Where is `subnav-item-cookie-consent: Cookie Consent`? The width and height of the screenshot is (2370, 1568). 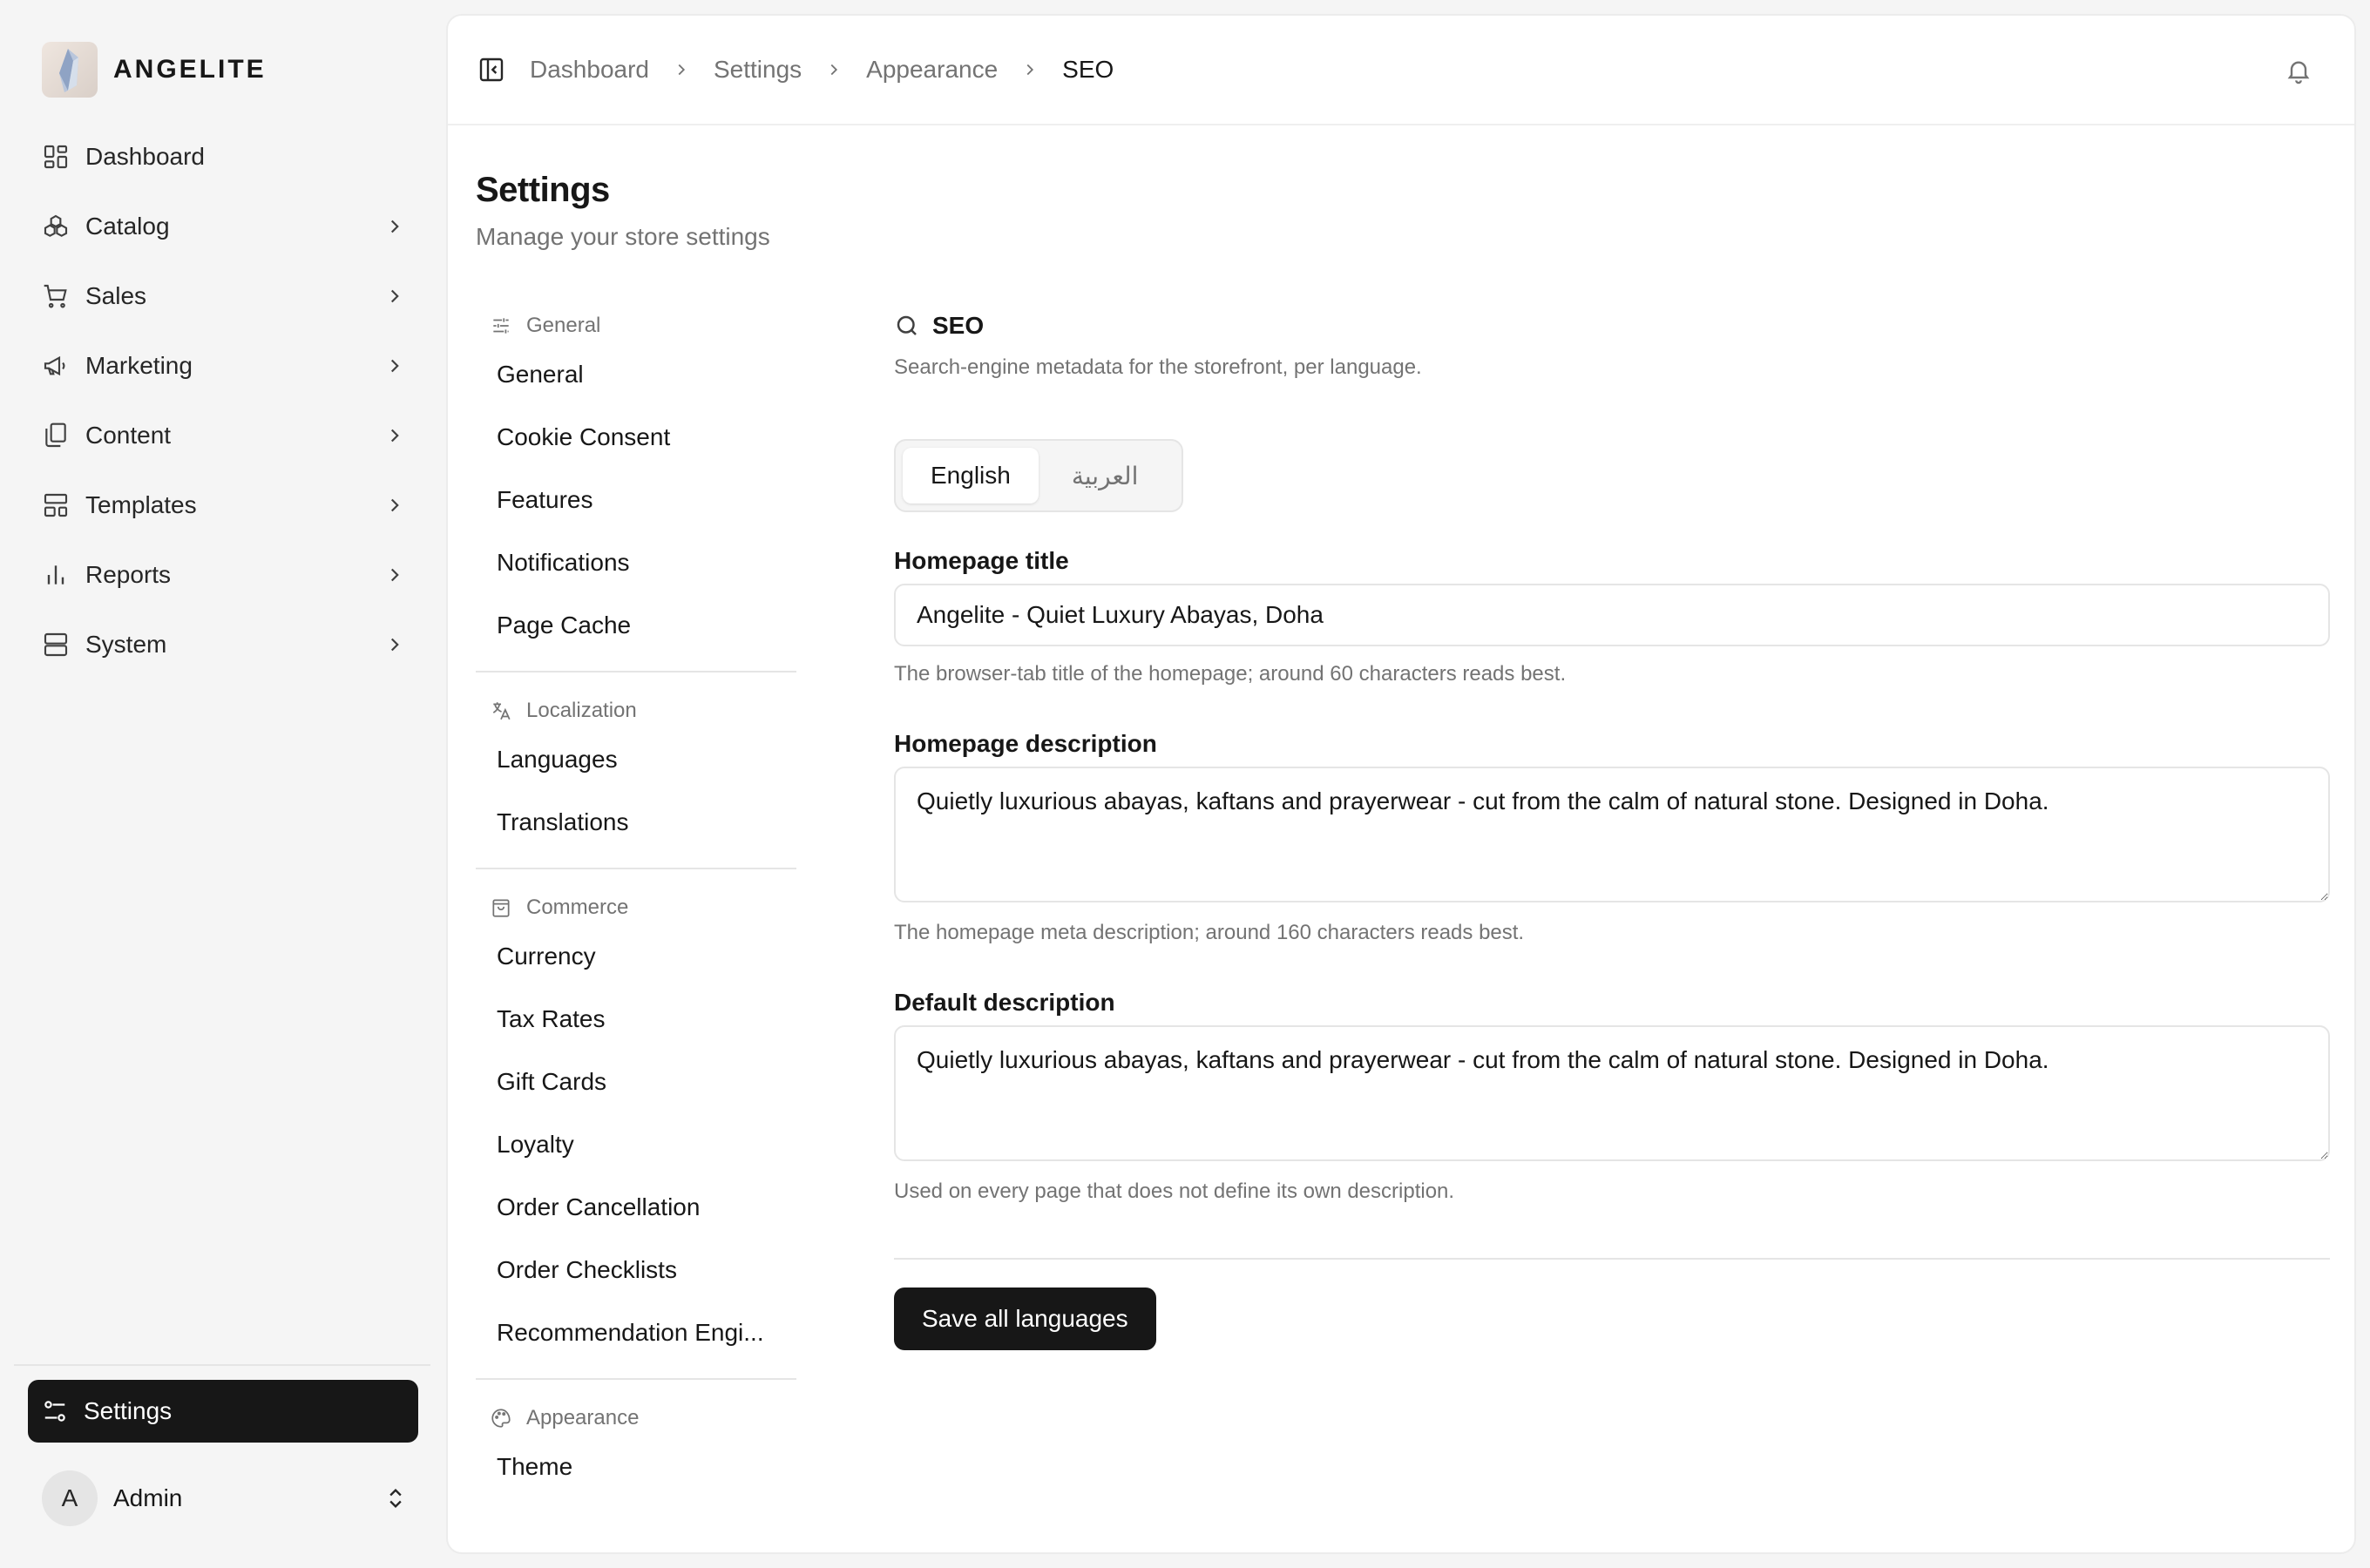
subnav-item-cookie-consent: Cookie Consent is located at coordinates (636, 437).